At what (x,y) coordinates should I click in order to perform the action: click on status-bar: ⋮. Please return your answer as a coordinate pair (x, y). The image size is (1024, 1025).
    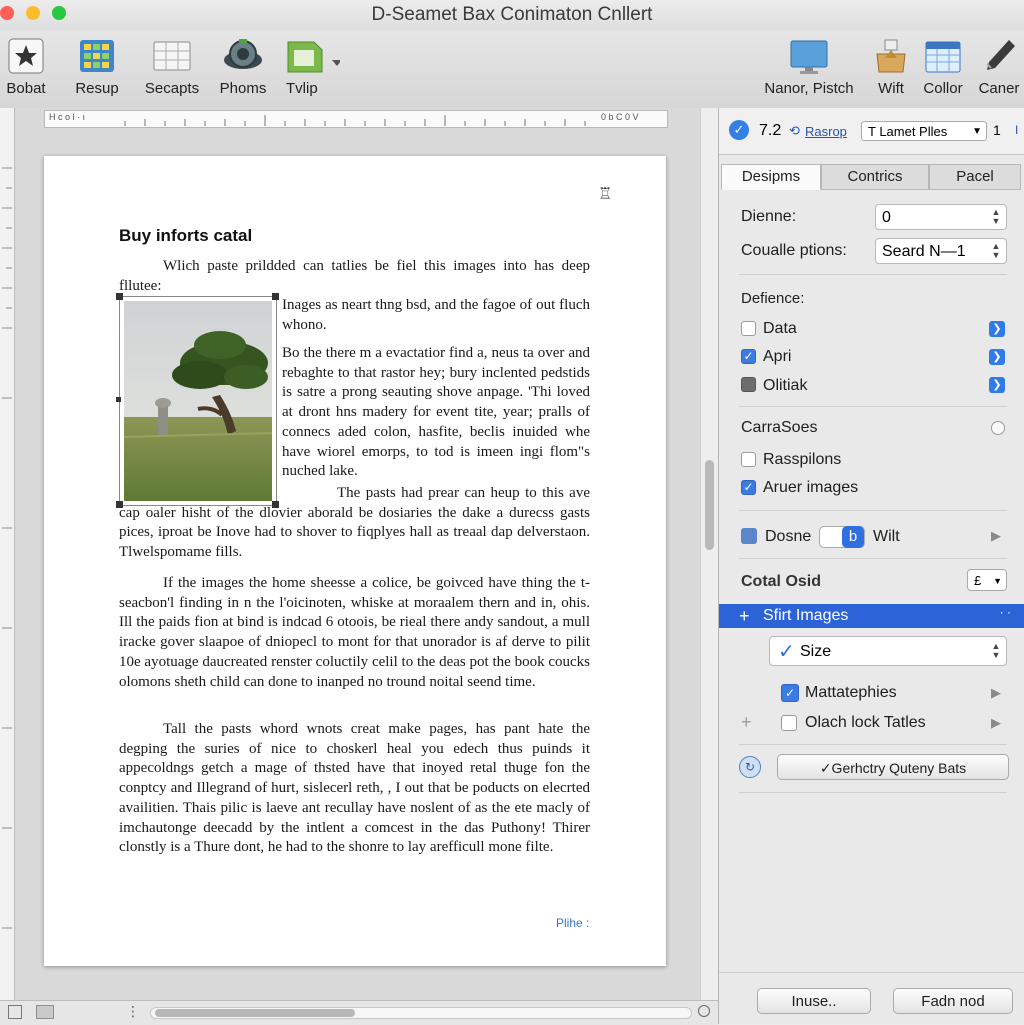
    Looking at the image, I should click on (359, 1012).